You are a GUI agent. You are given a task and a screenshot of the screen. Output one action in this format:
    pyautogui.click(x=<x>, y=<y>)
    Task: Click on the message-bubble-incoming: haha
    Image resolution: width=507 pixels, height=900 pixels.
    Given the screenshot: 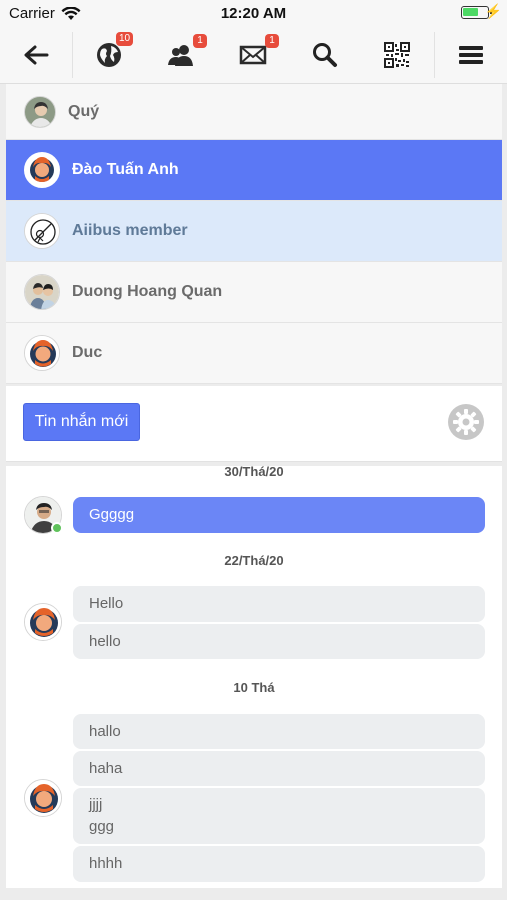 What is the action you would take?
    pyautogui.click(x=279, y=768)
    